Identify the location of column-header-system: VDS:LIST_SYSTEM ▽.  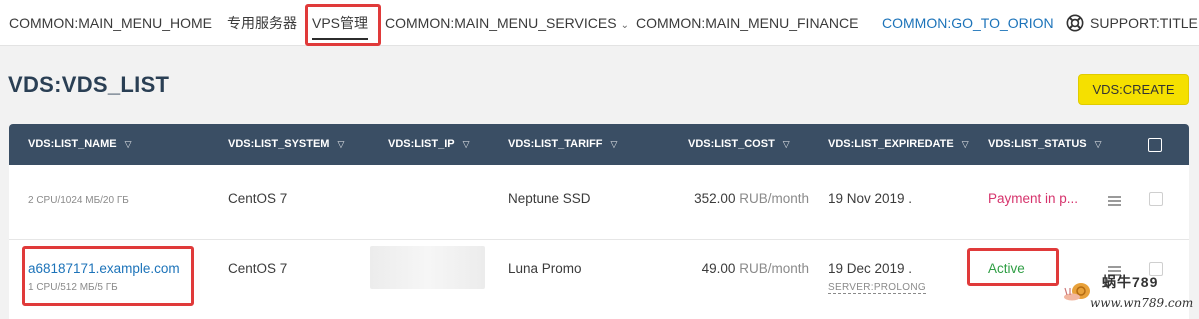
(286, 144).